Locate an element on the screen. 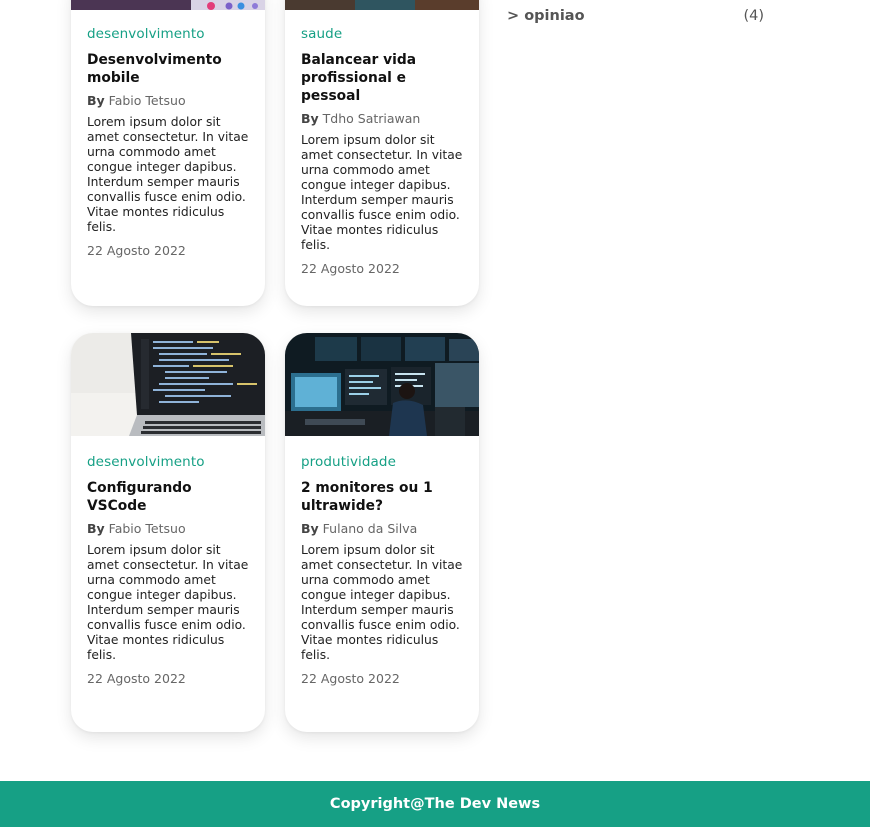 The image size is (870, 827). sidebar-category-count: (4) is located at coordinates (753, 16).